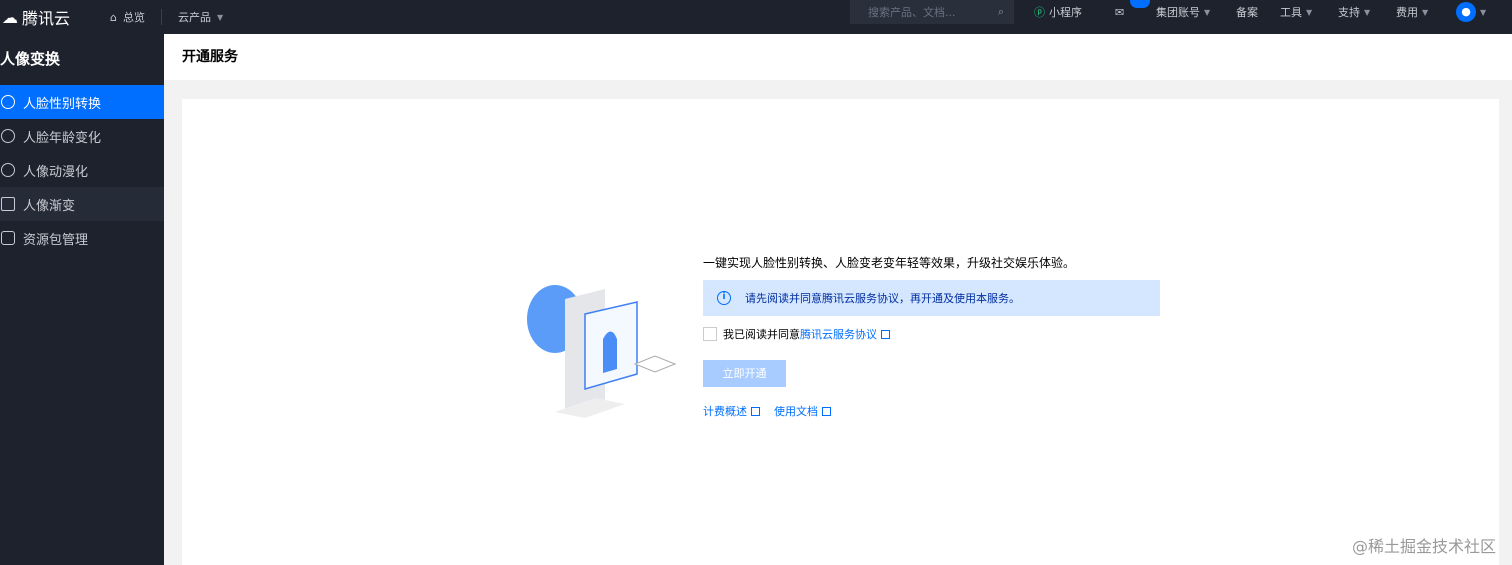 The image size is (1512, 565). What do you see at coordinates (724, 298) in the screenshot?
I see `info-icon: i` at bounding box center [724, 298].